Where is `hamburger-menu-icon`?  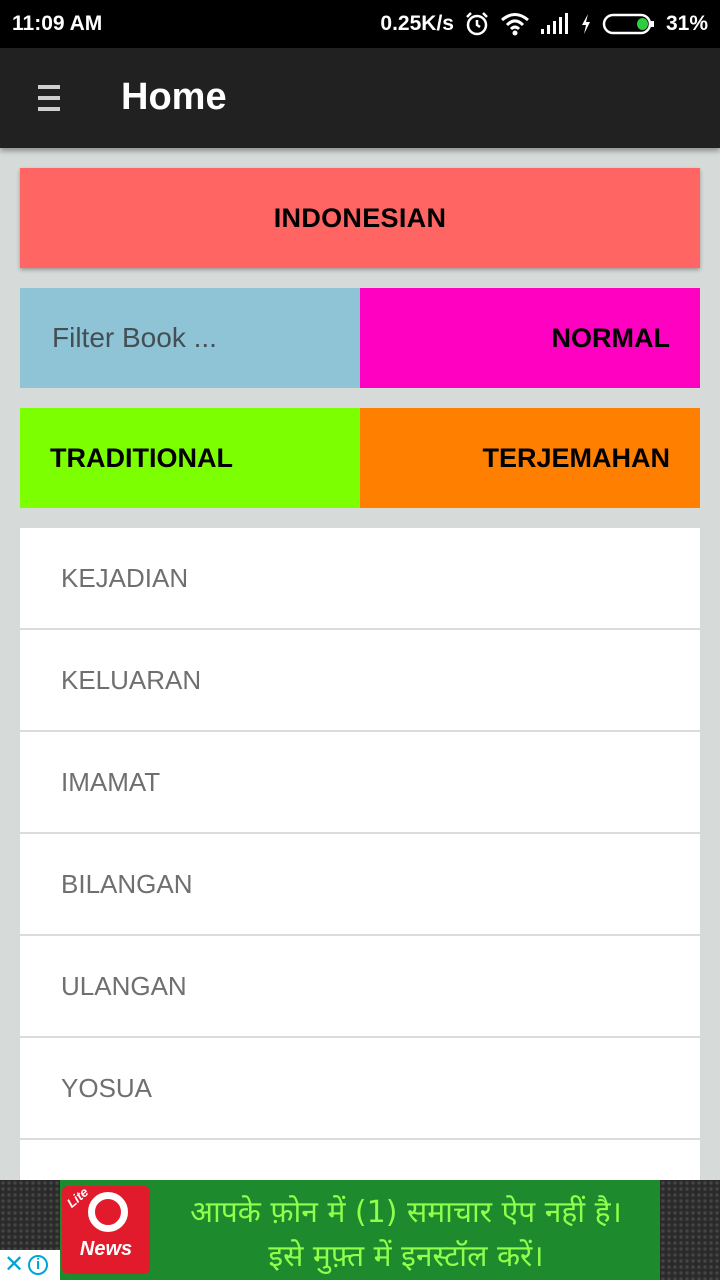 hamburger-menu-icon is located at coordinates (50, 99).